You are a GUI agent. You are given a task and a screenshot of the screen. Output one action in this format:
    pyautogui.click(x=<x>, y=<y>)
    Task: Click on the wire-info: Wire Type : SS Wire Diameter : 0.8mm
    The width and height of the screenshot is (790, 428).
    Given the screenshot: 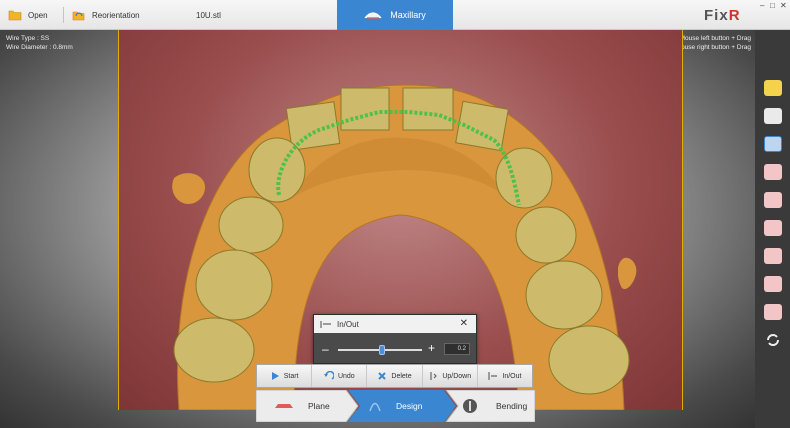 What is the action you would take?
    pyautogui.click(x=39, y=43)
    